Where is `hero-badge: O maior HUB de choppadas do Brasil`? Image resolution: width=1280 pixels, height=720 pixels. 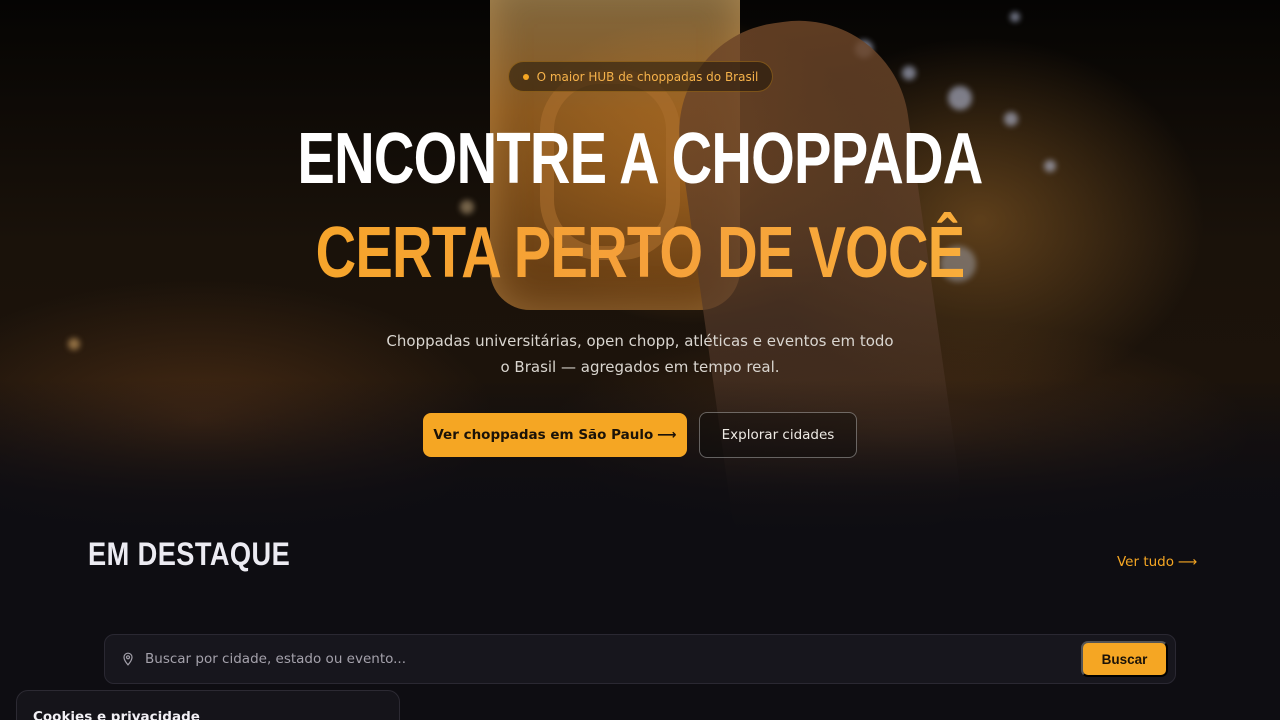
hero-badge: O maior HUB de choppadas do Brasil is located at coordinates (640, 76).